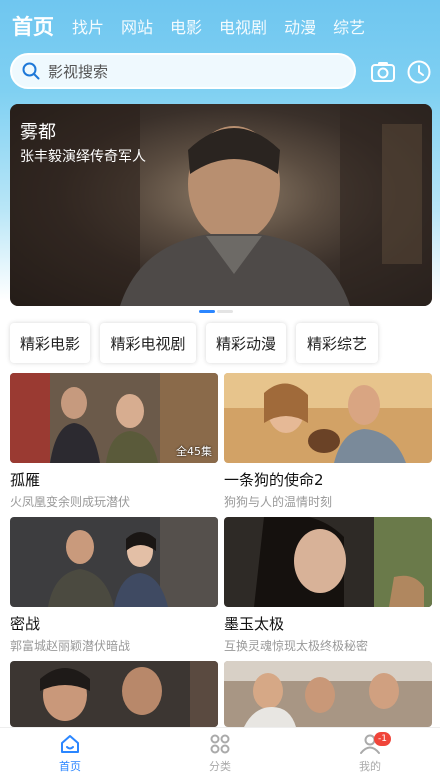 This screenshot has width=440, height=775. I want to click on top-category-tabs: 首页 找片 网站 电影 电视剧 动漫 综艺, so click(220, 26).